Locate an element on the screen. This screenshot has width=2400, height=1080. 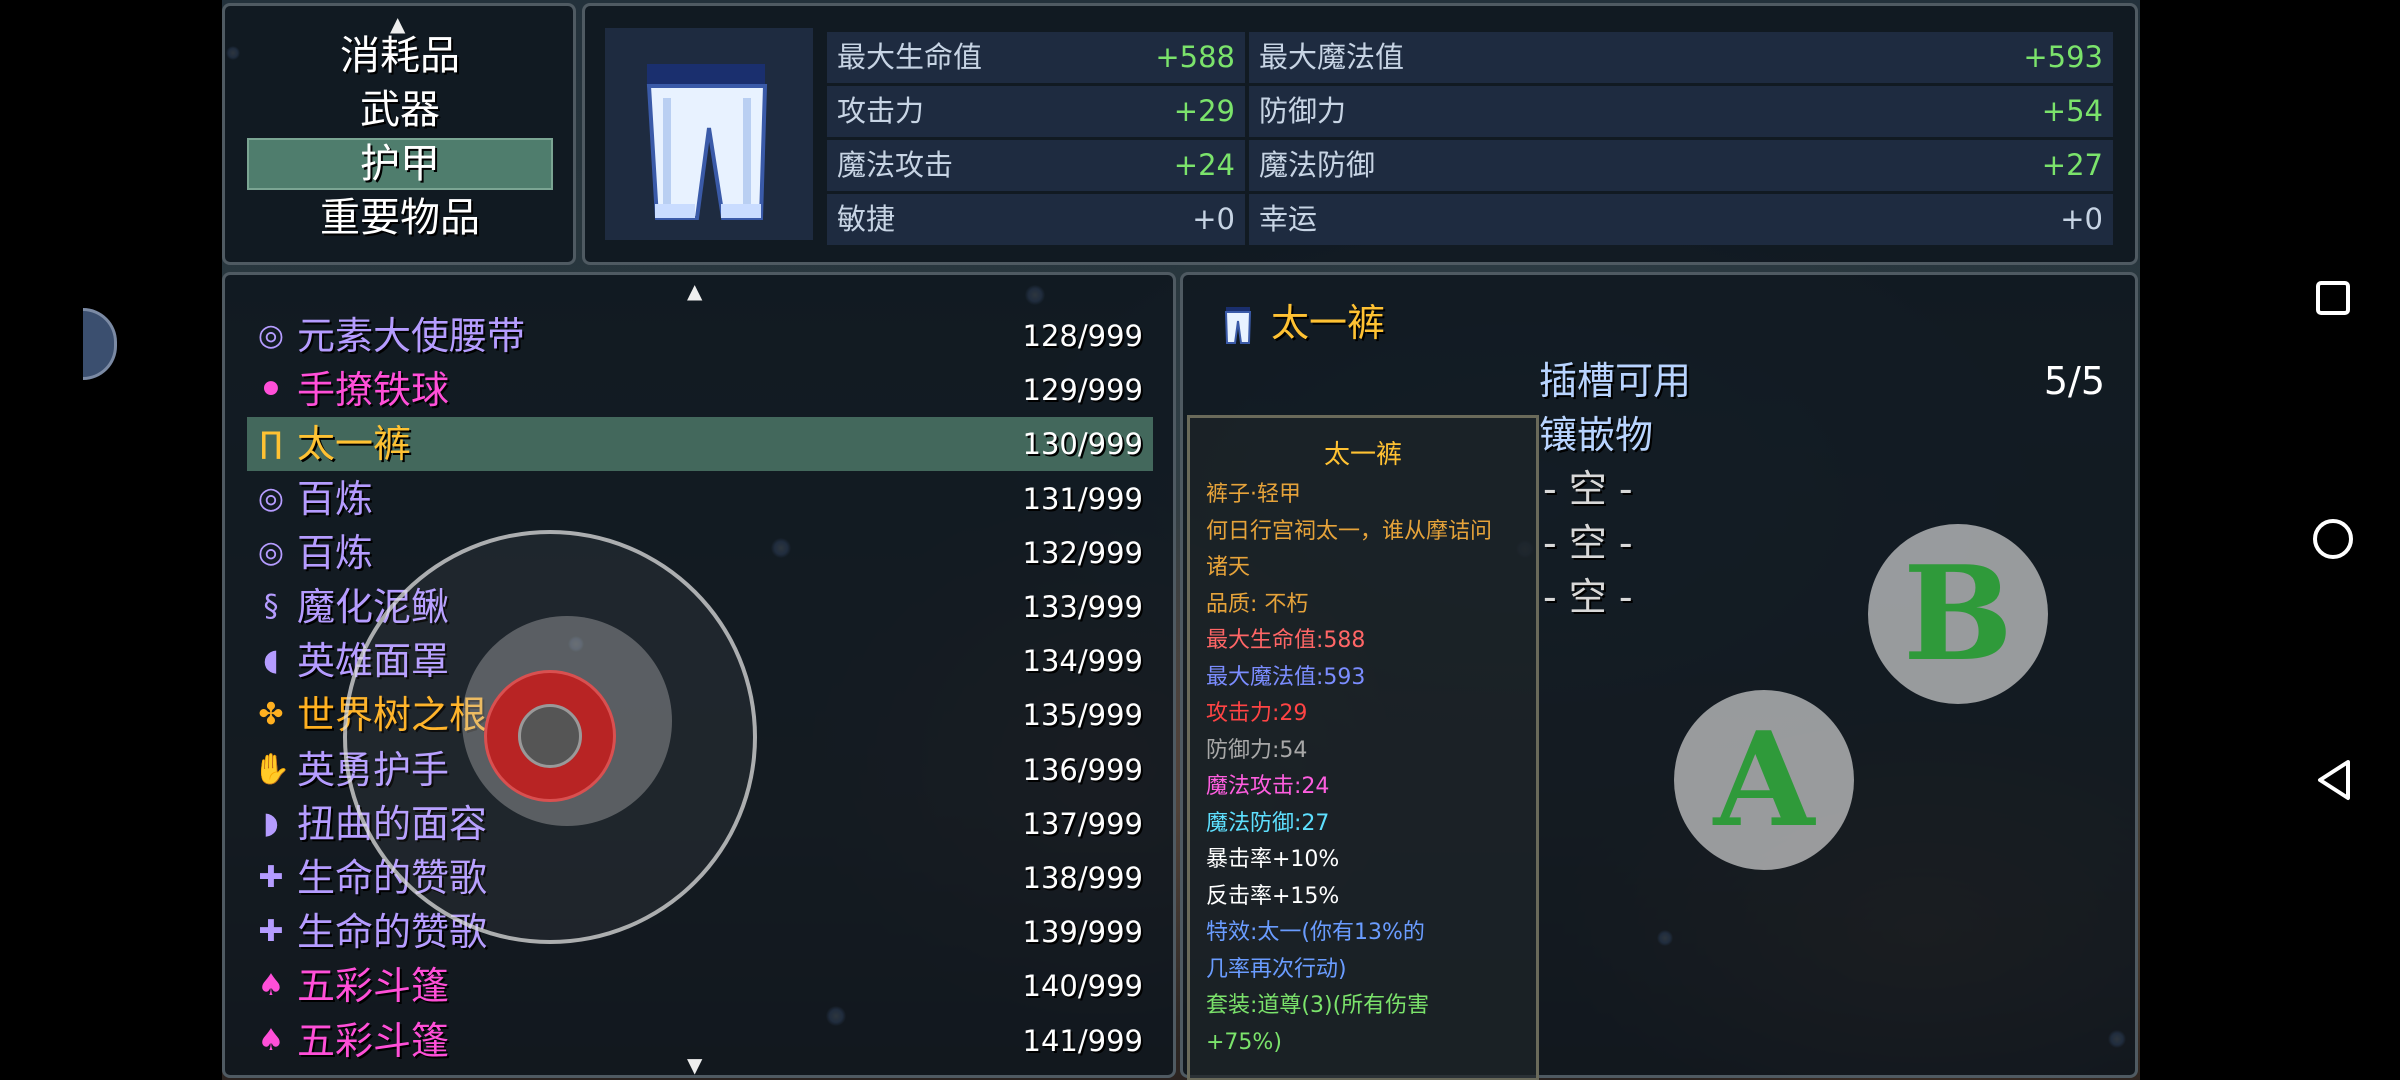
card-line: 攻击力:29 is located at coordinates (1257, 713).